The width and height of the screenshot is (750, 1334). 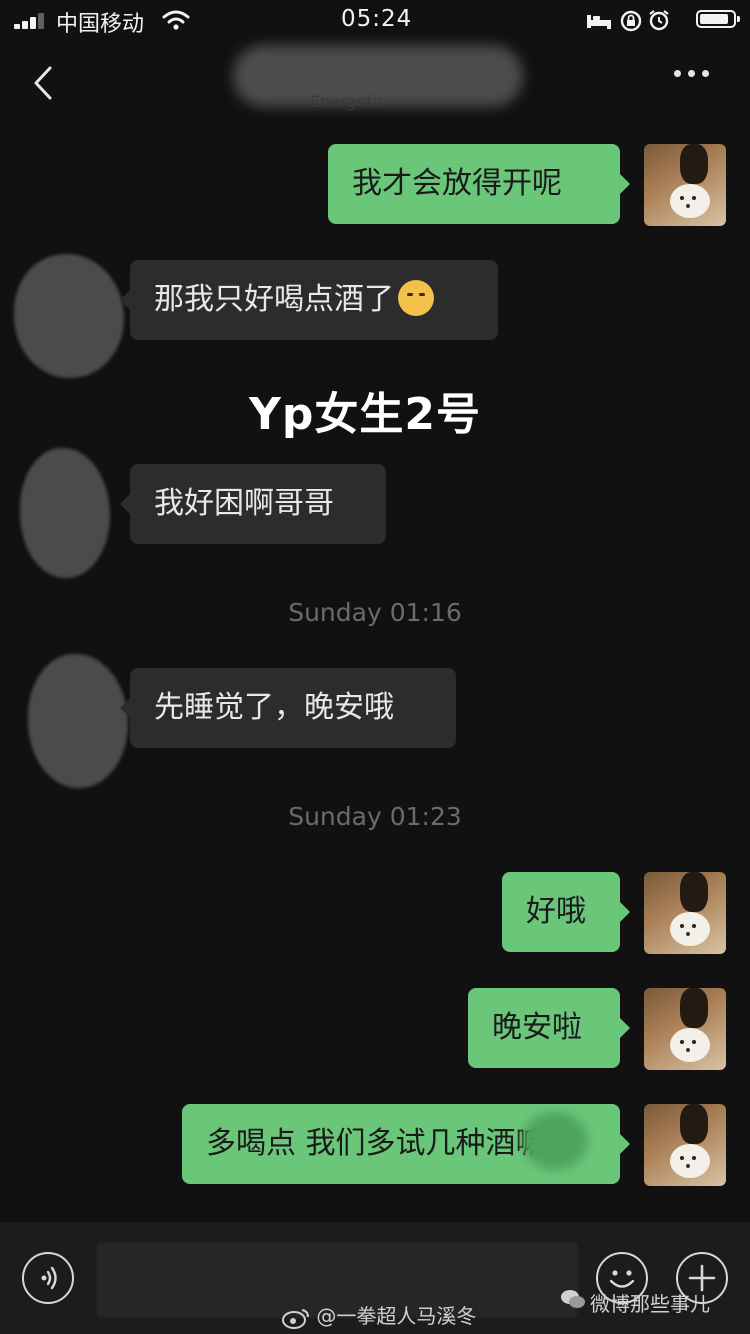 What do you see at coordinates (555, 1141) in the screenshot?
I see `redaction-blur` at bounding box center [555, 1141].